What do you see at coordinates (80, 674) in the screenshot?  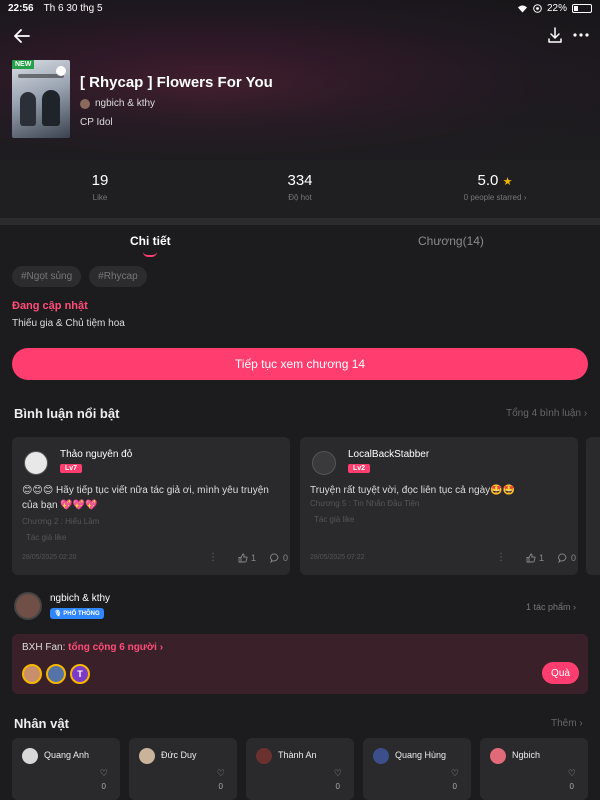 I see `fan-avatar: T` at bounding box center [80, 674].